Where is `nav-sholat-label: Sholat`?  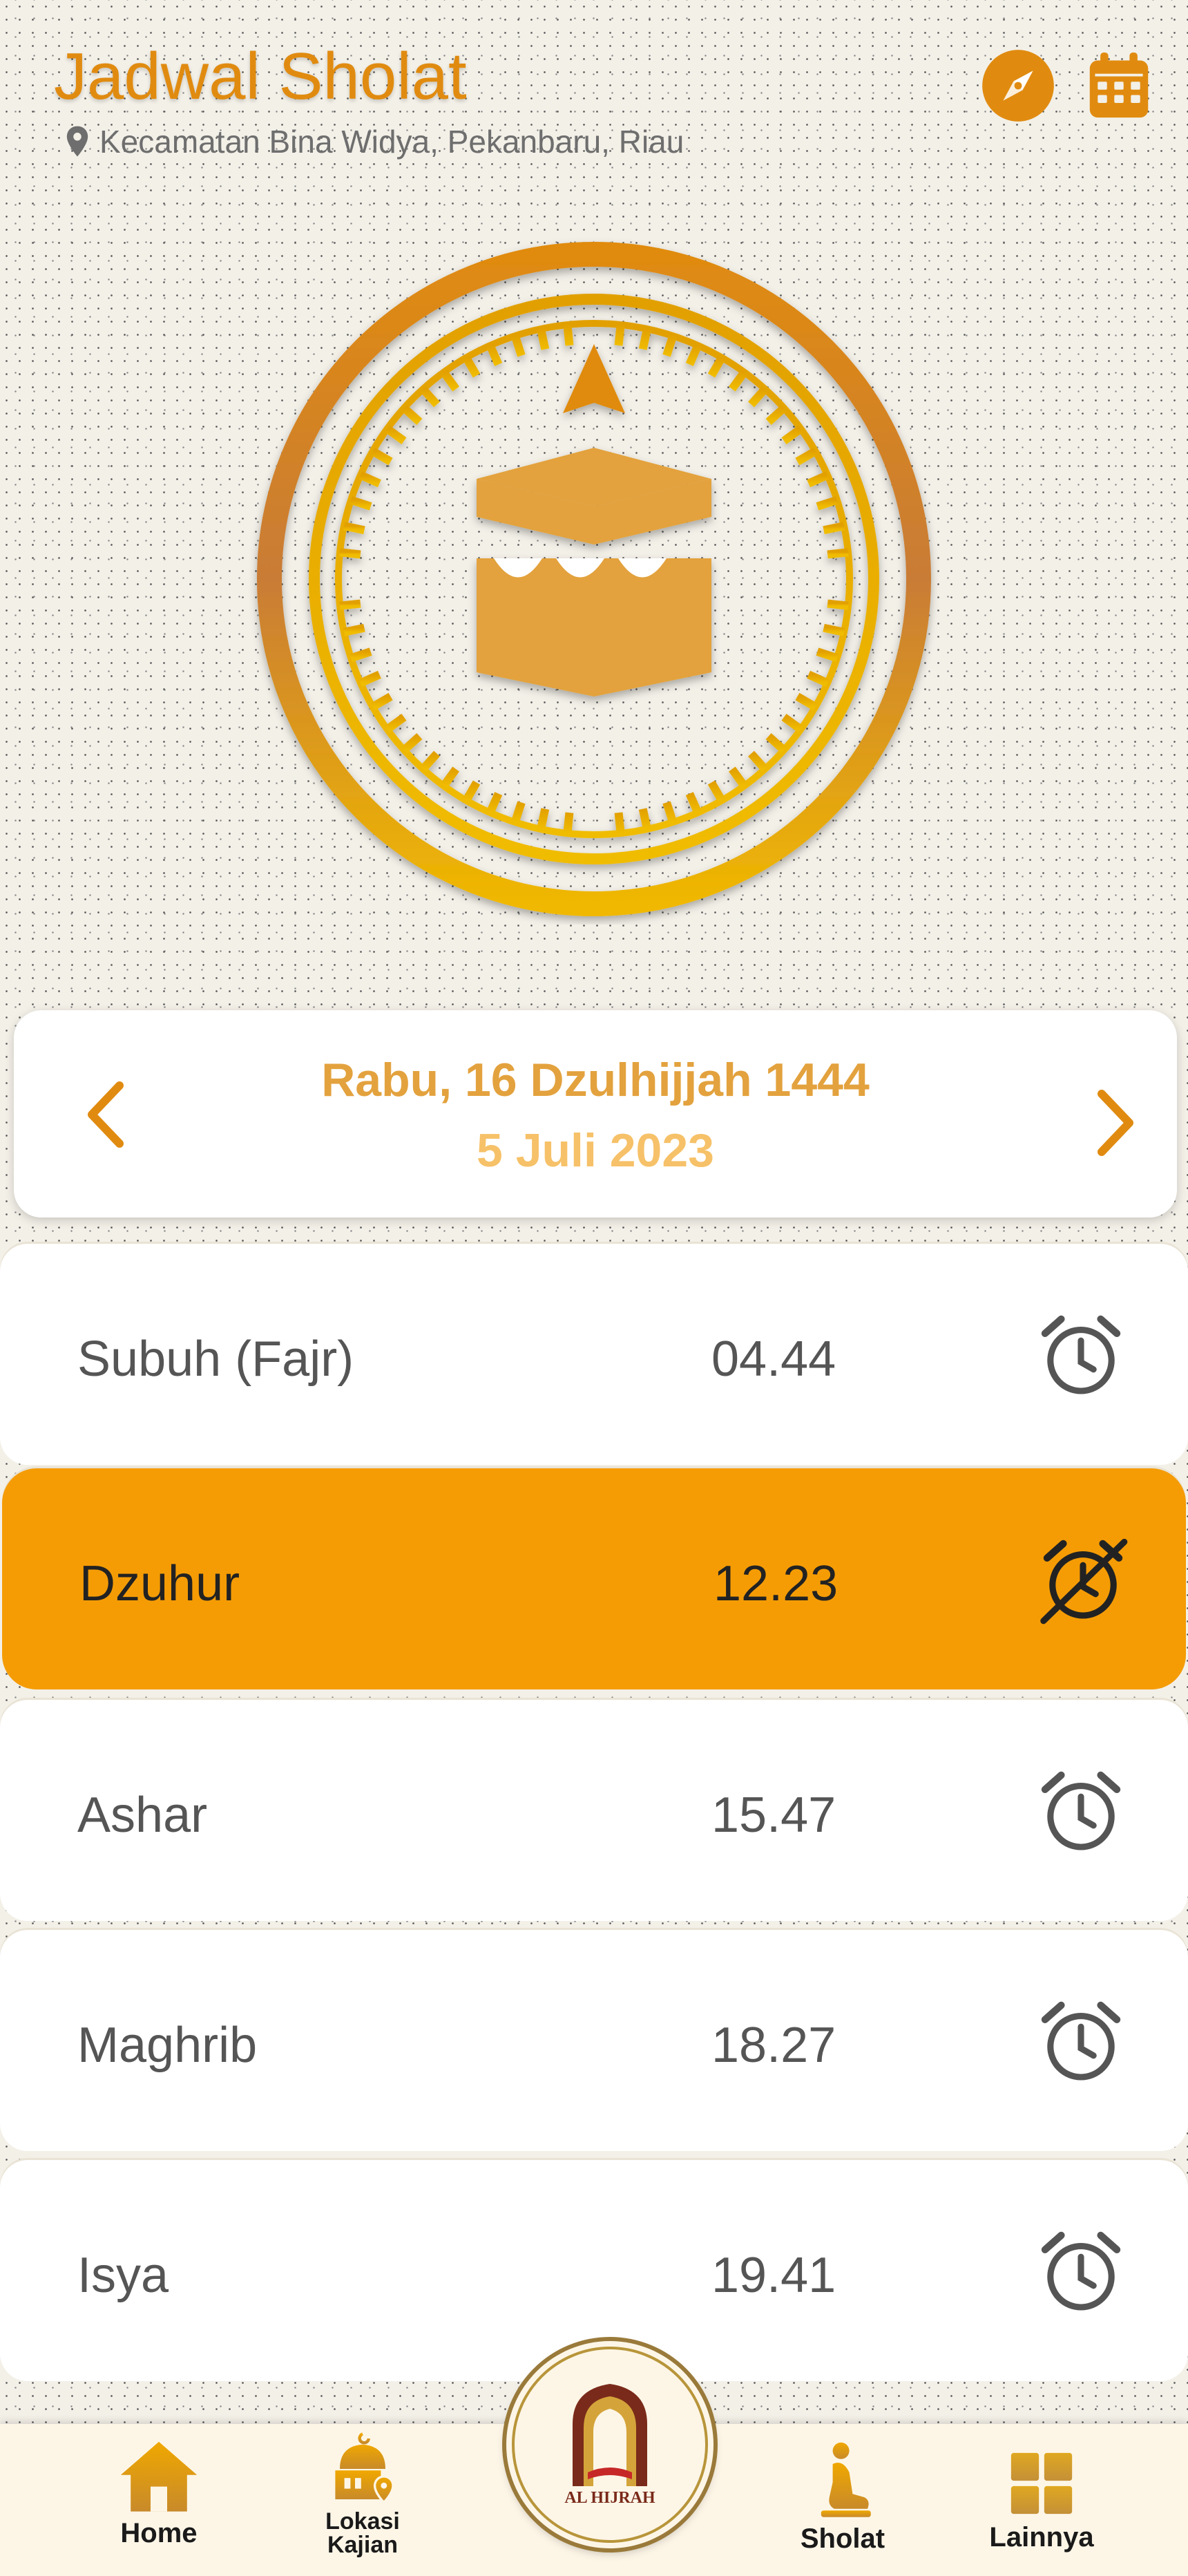 nav-sholat-label: Sholat is located at coordinates (842, 2538).